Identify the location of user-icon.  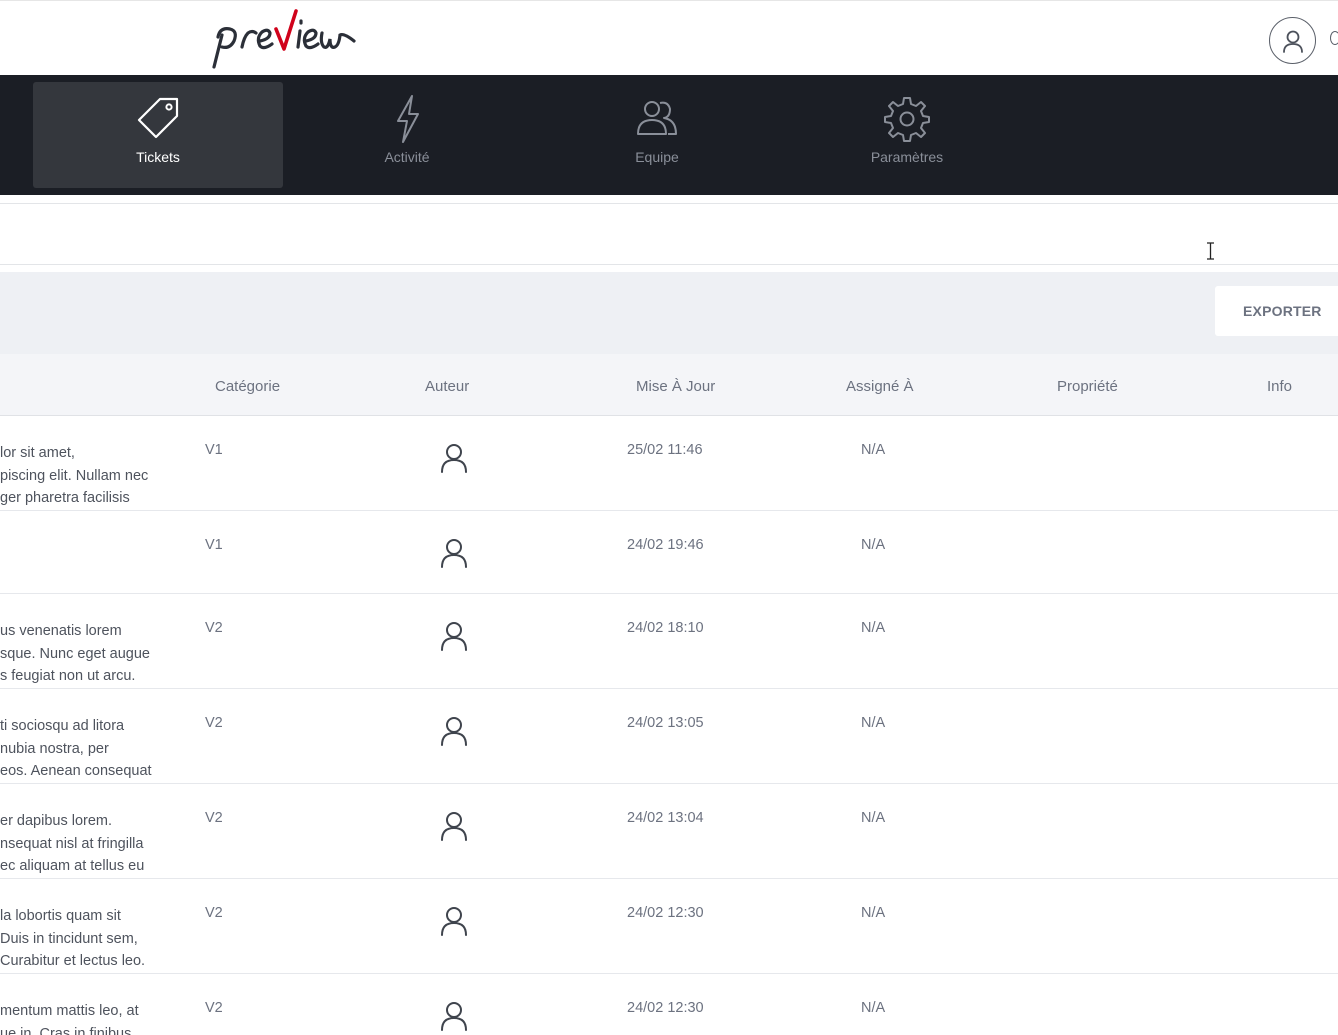
(1292, 41).